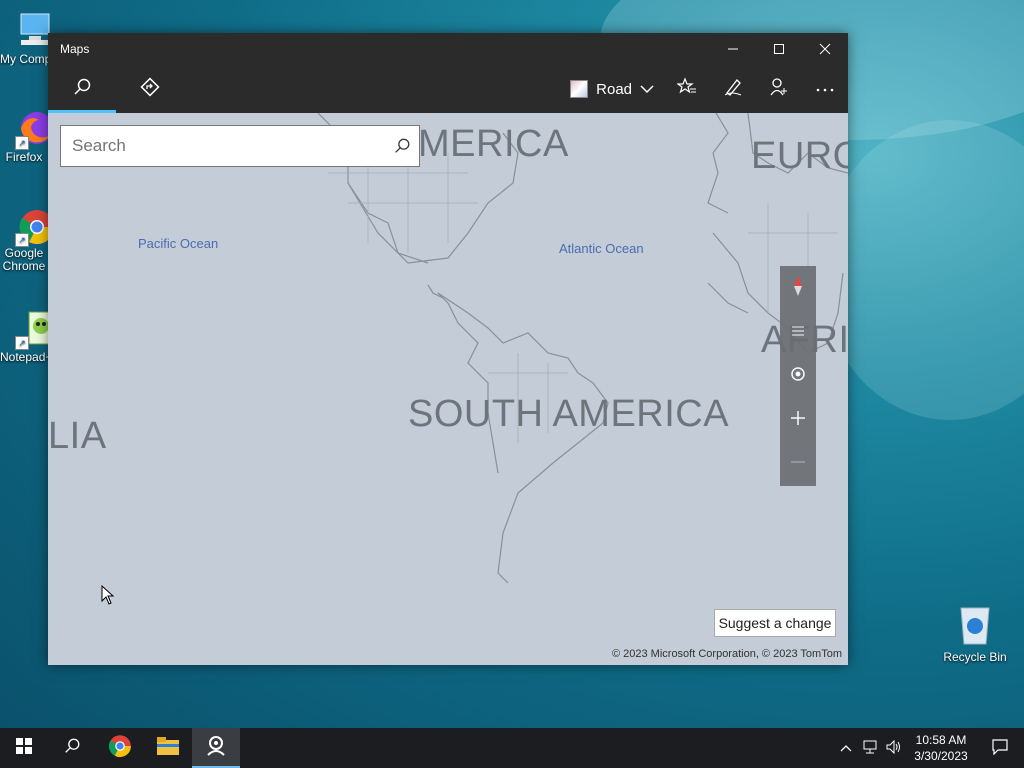 The height and width of the screenshot is (768, 1024). I want to click on tilt-button, so click(798, 332).